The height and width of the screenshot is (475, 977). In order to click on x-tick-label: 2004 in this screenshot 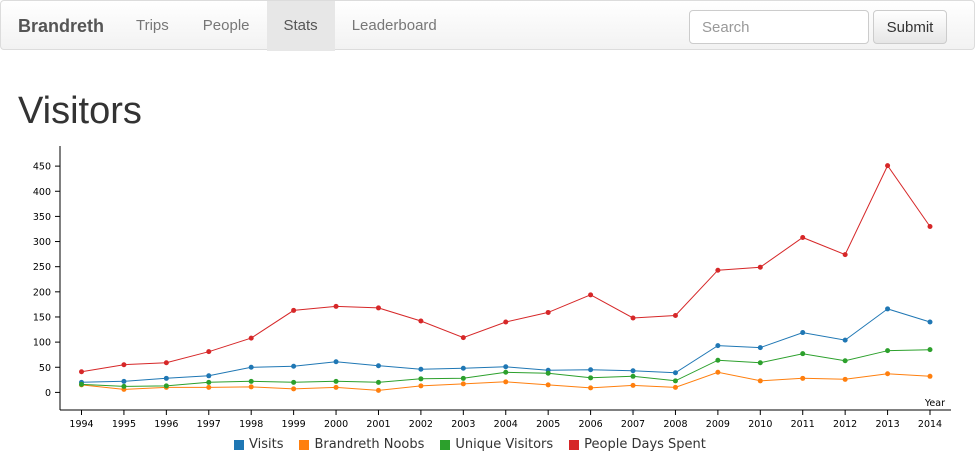, I will do `click(506, 424)`.